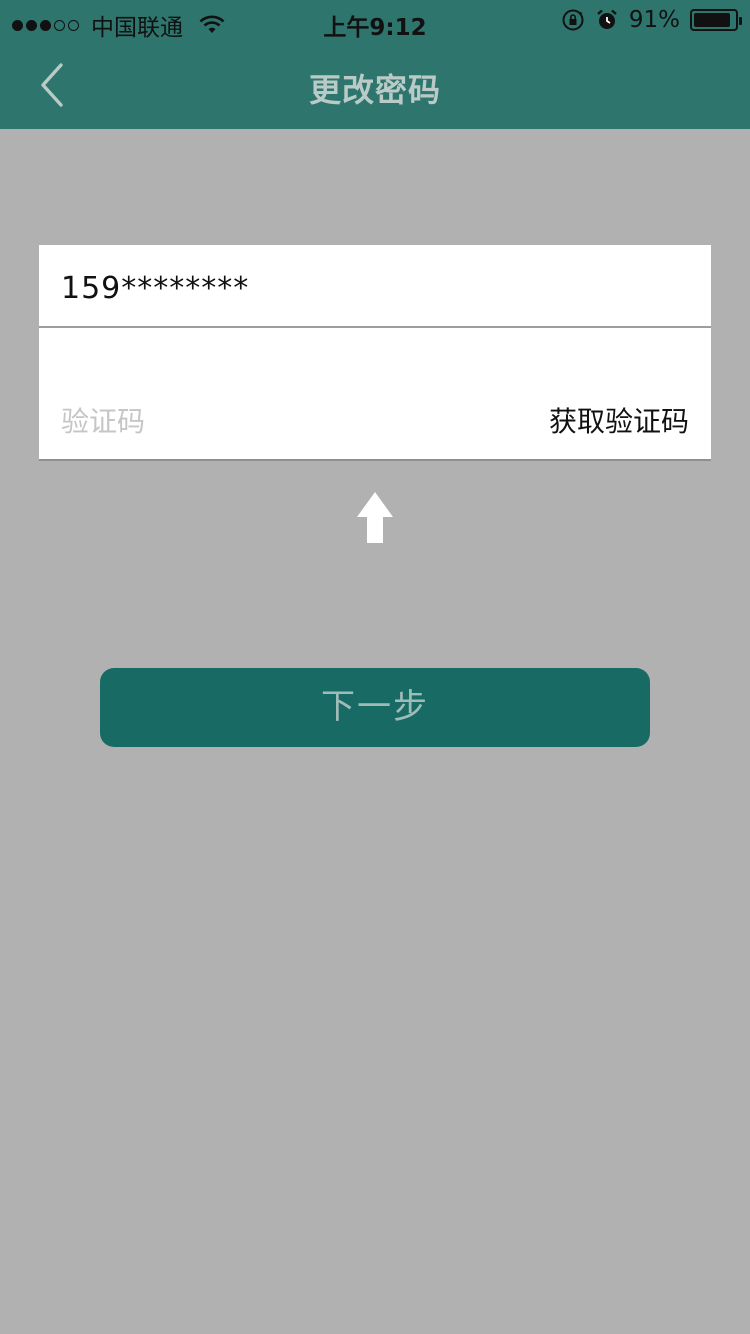  I want to click on status-bar: 中国联通 上午9:12 91%, so click(375, 21).